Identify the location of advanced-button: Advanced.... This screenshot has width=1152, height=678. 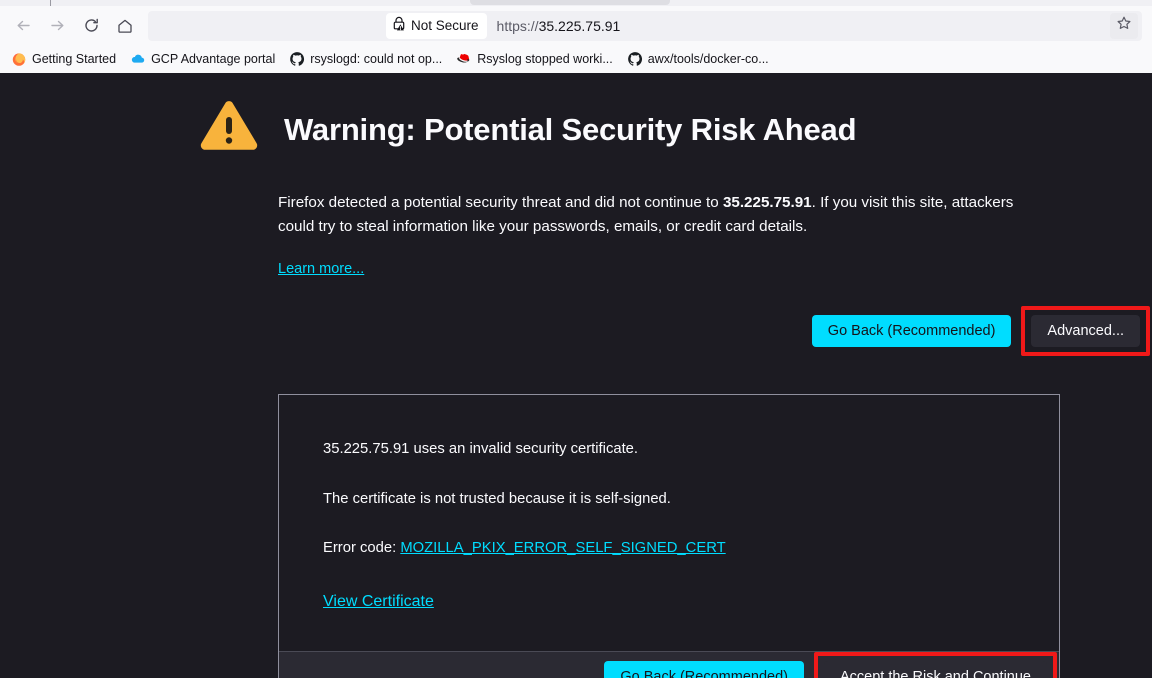
(1085, 331).